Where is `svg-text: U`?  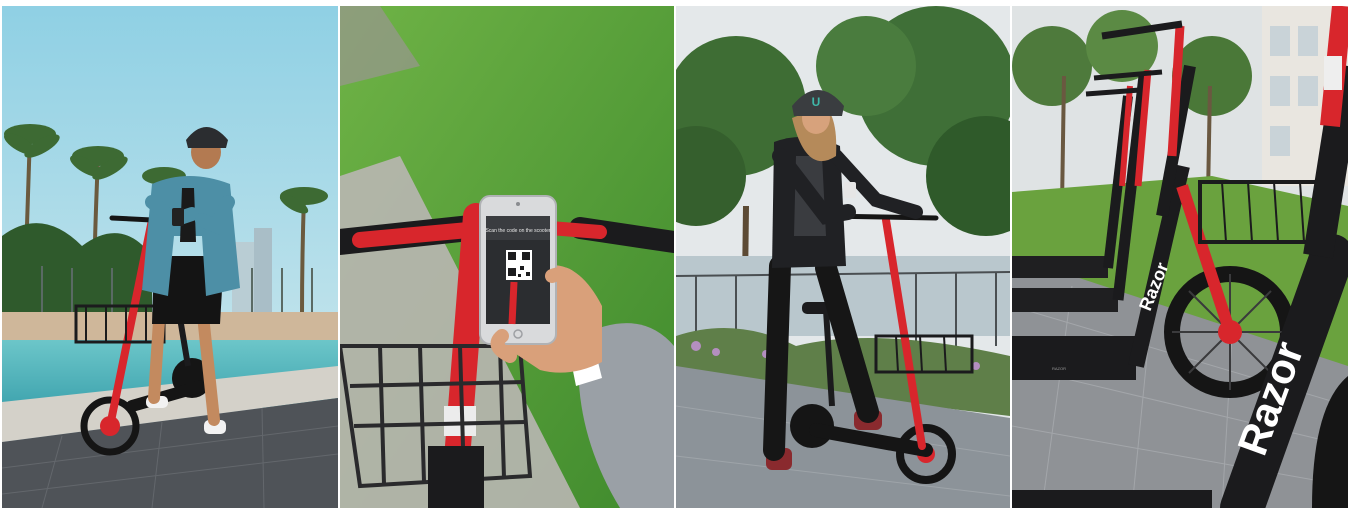
svg-text: U is located at coordinates (816, 102).